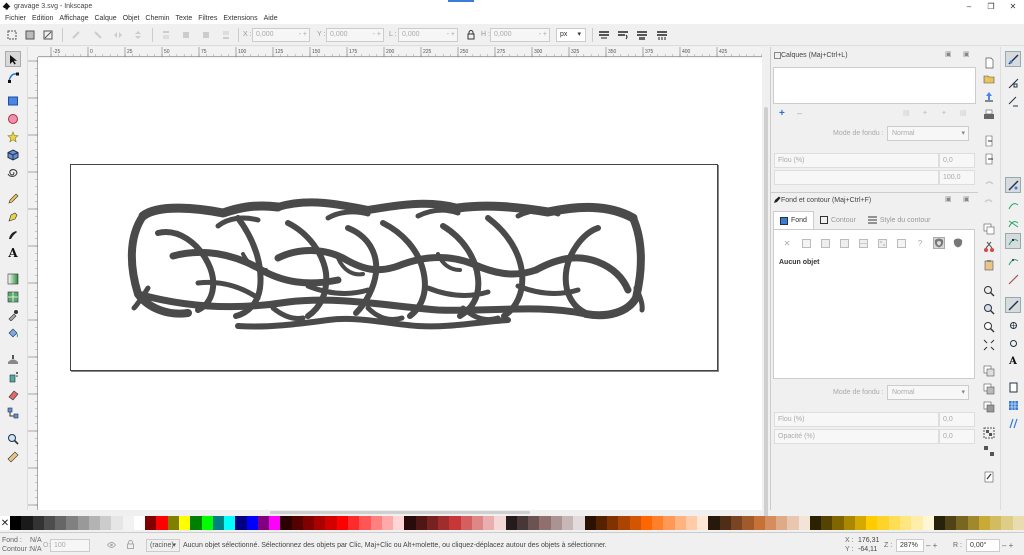 The image size is (1024, 555). Describe the element at coordinates (13, 59) in the screenshot. I see `selector-tool` at that location.